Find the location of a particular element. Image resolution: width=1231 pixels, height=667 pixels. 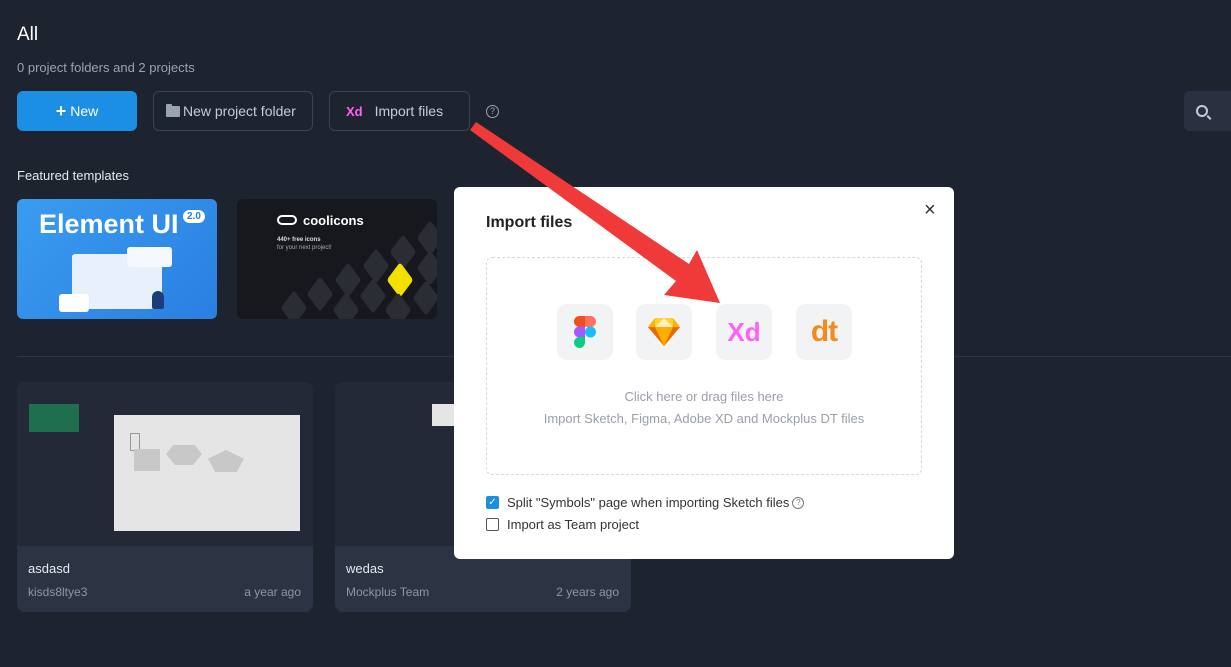

dt-icon-text: dt is located at coordinates (824, 331).